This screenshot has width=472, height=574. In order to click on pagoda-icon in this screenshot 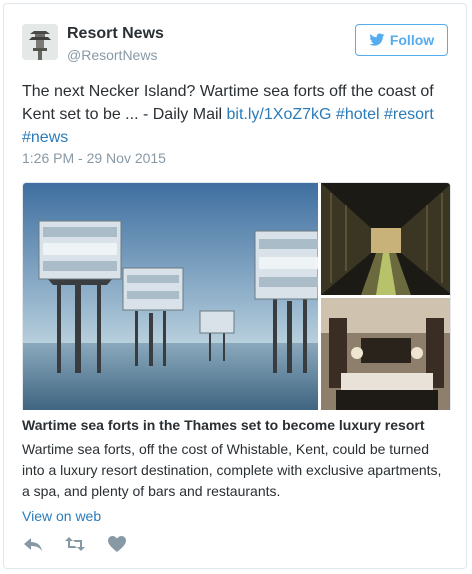, I will do `click(40, 42)`.